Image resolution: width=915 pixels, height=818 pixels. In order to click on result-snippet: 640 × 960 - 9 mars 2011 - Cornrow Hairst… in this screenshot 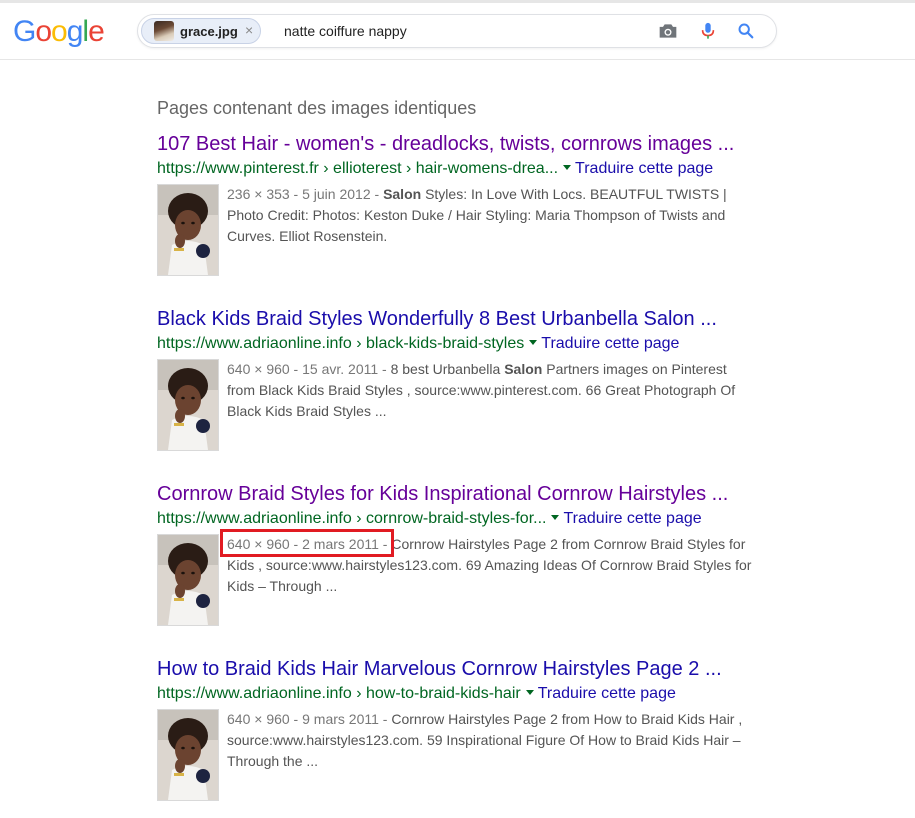, I will do `click(492, 740)`.